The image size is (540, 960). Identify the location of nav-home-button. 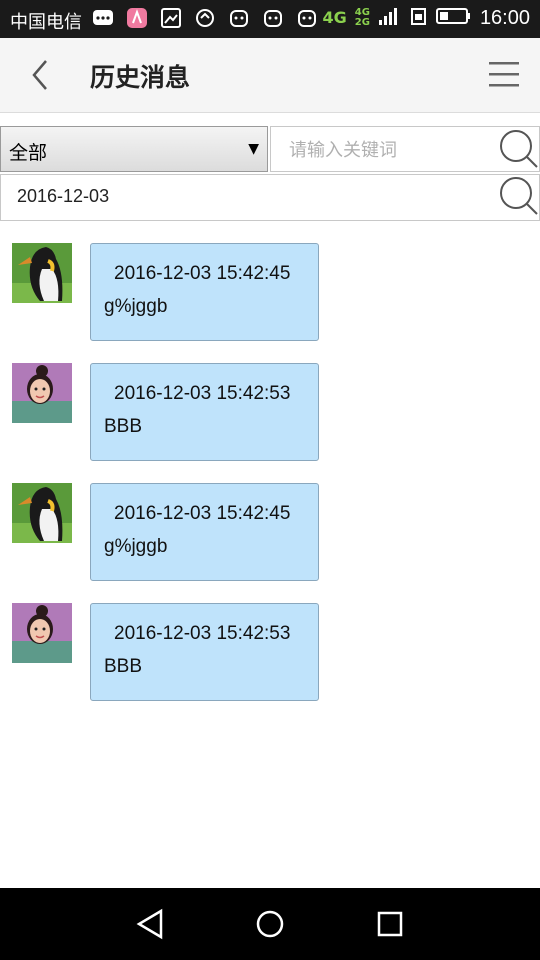
(270, 924).